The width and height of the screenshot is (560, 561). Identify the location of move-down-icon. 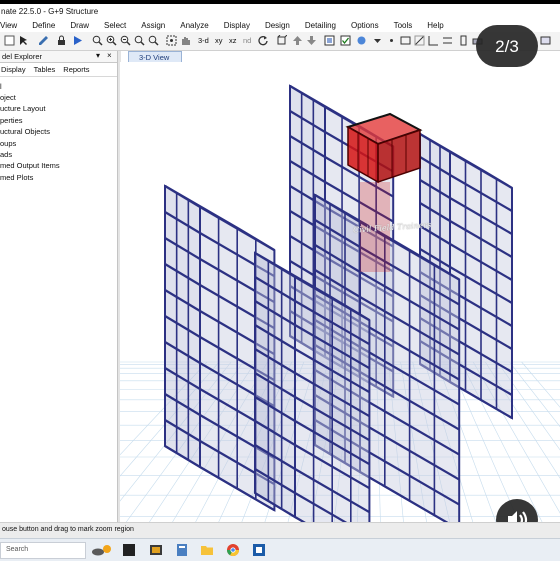
(311, 40).